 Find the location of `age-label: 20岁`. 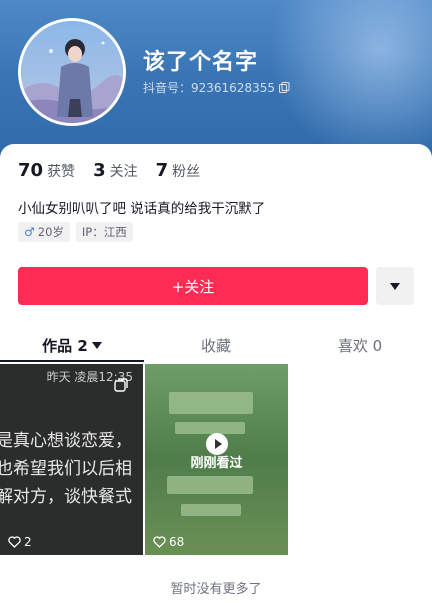

age-label: 20岁 is located at coordinates (50, 232).